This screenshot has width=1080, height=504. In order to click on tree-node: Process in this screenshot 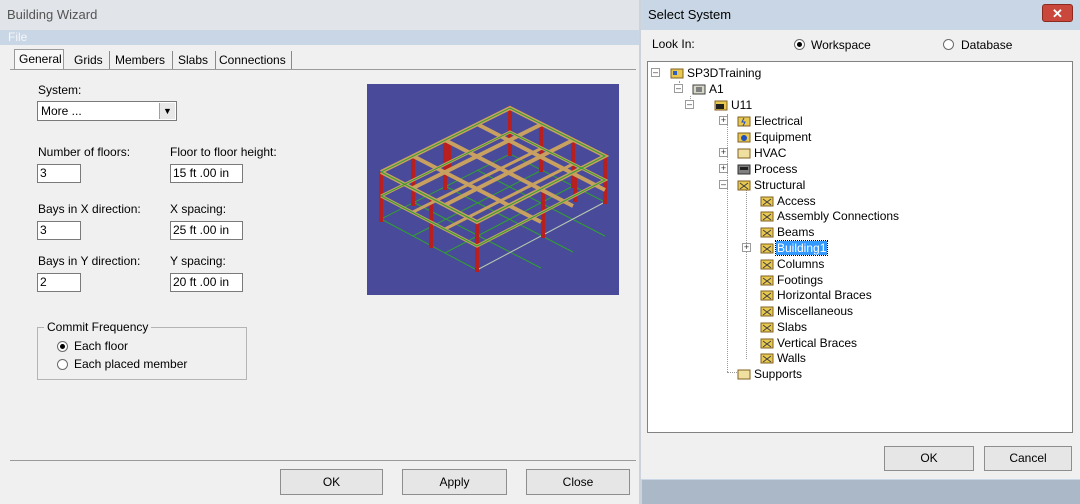, I will do `click(767, 169)`.